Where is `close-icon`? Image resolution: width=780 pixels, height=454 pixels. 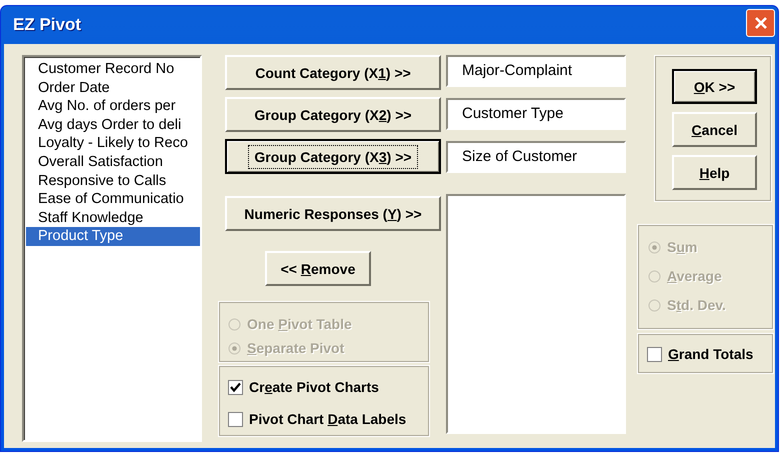
close-icon is located at coordinates (761, 23).